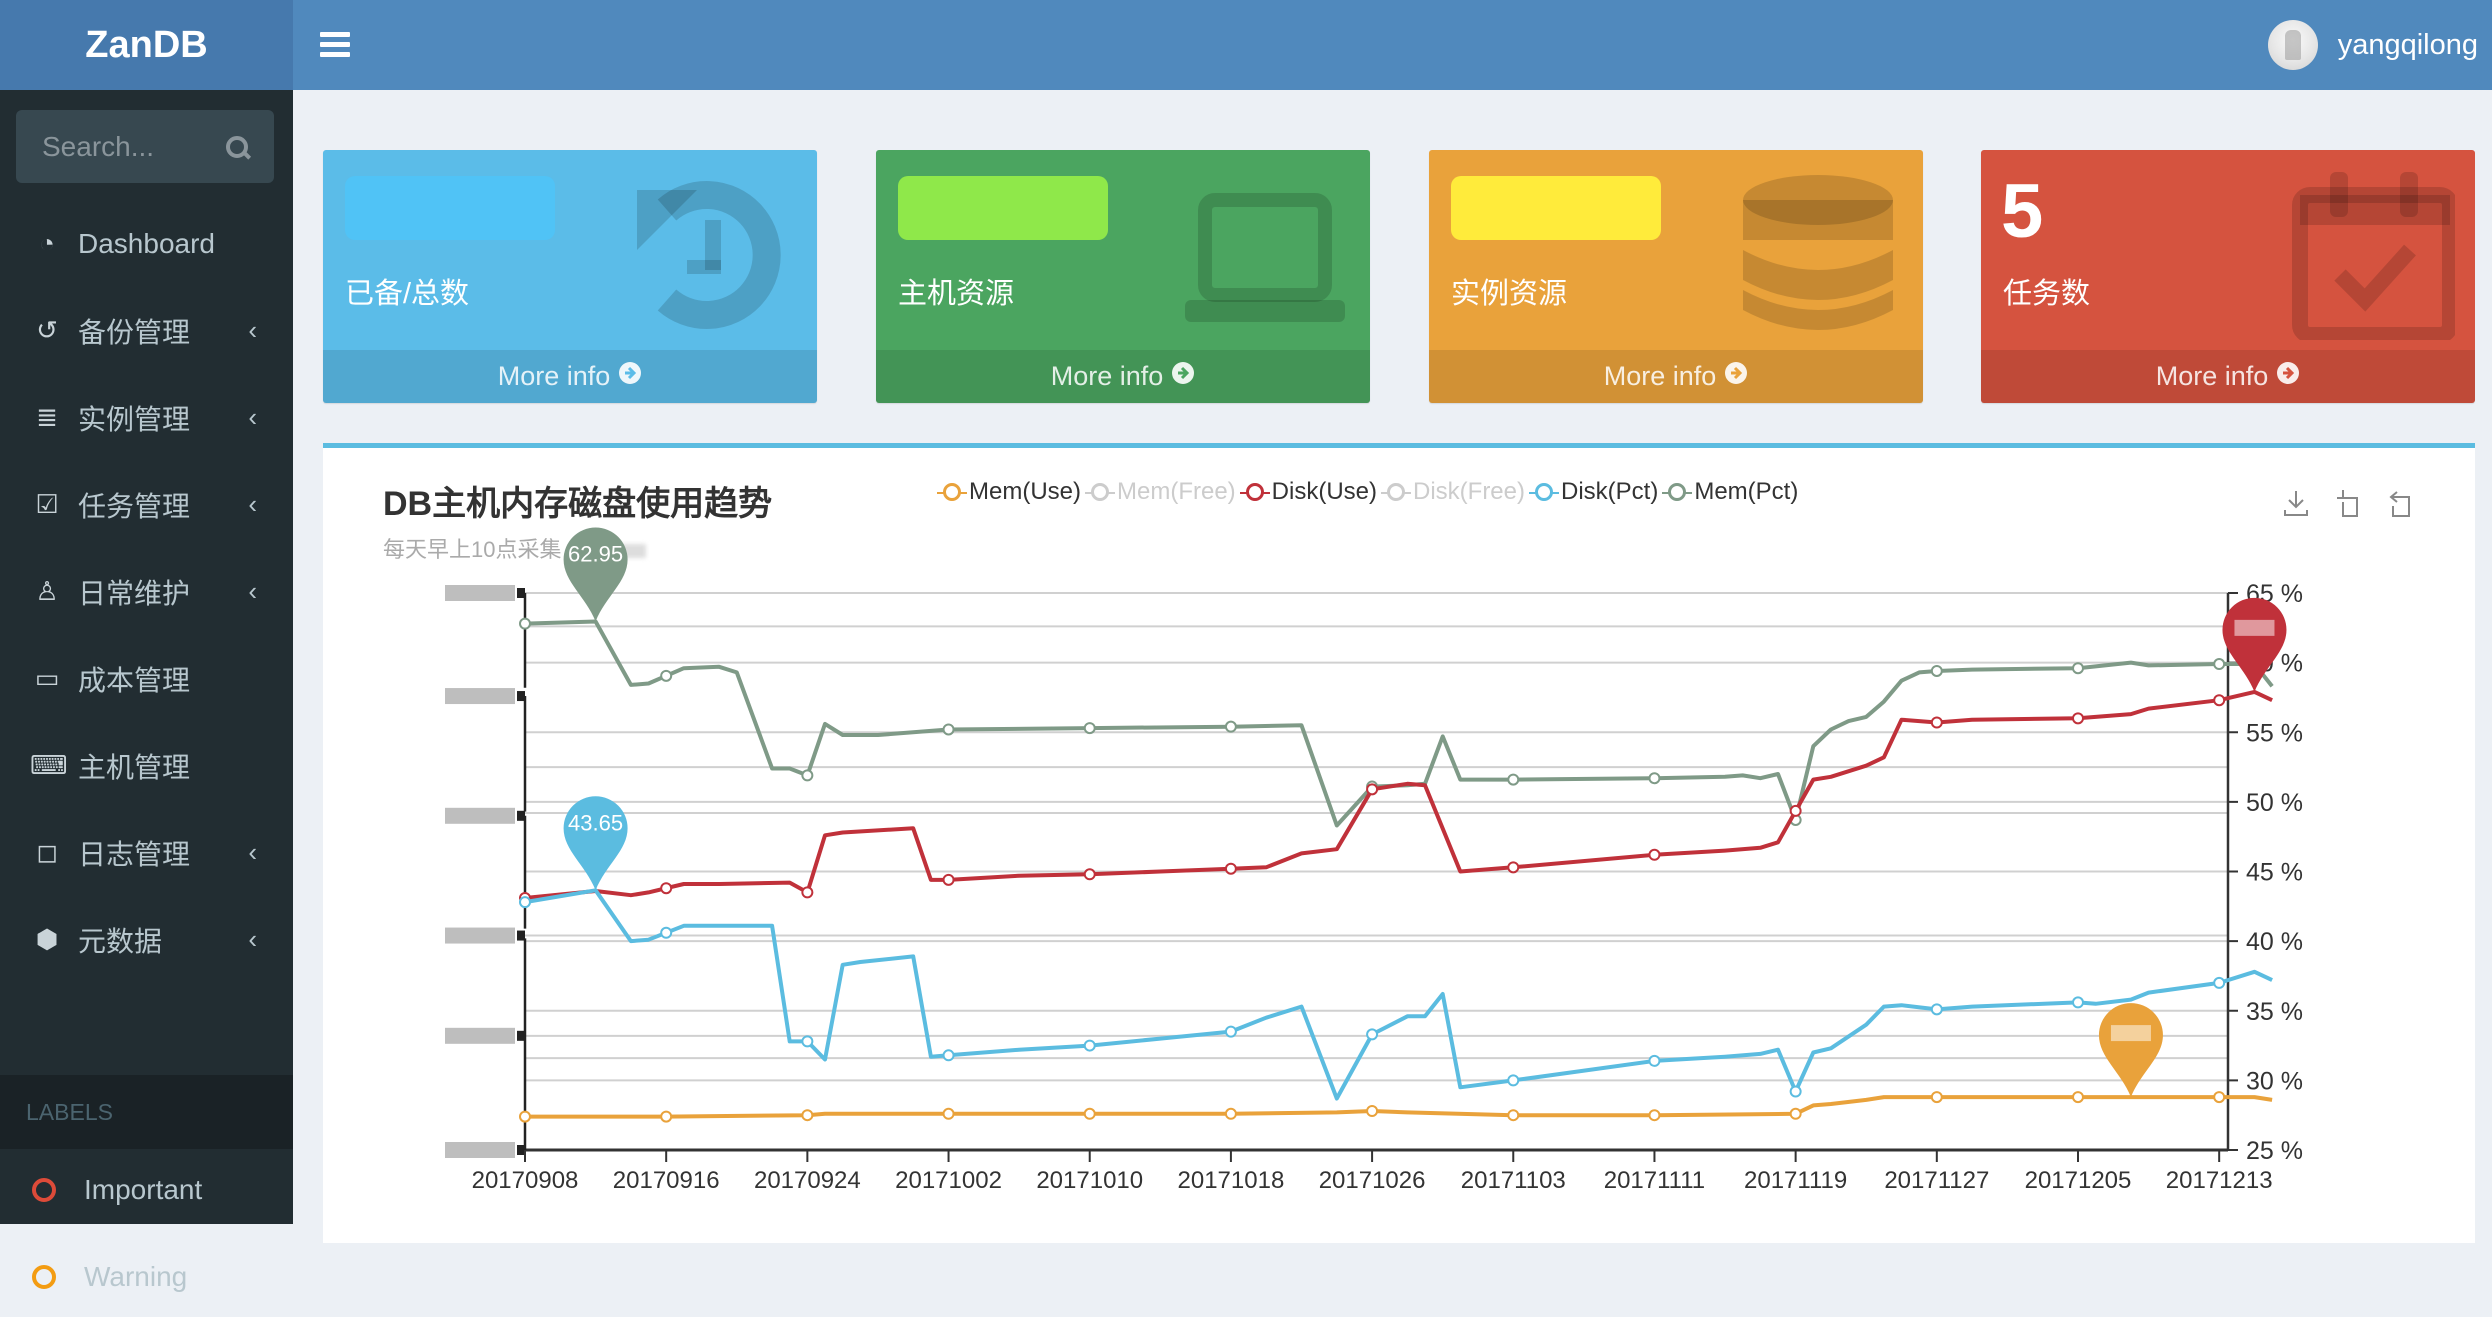 The width and height of the screenshot is (2492, 1317). I want to click on info-box-label: 已备/总数, so click(407, 294).